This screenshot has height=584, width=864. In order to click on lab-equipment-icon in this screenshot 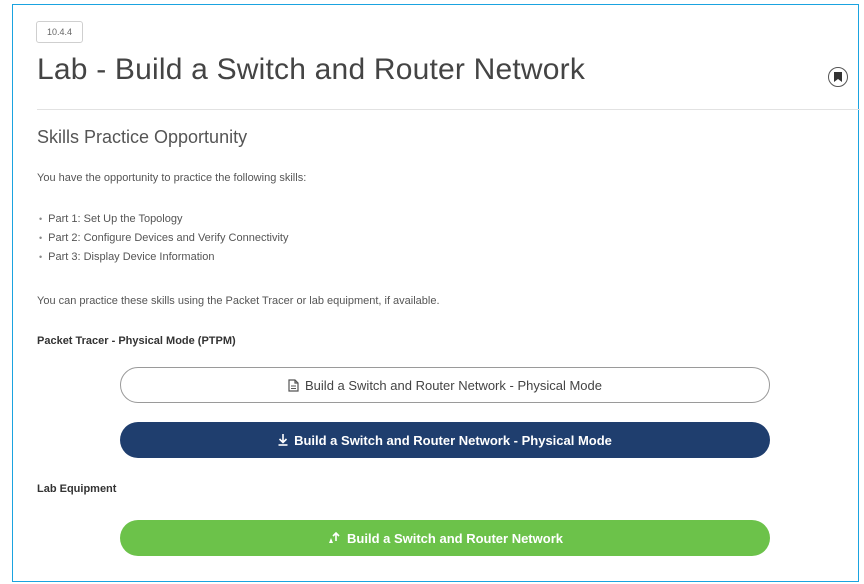, I will do `click(334, 538)`.